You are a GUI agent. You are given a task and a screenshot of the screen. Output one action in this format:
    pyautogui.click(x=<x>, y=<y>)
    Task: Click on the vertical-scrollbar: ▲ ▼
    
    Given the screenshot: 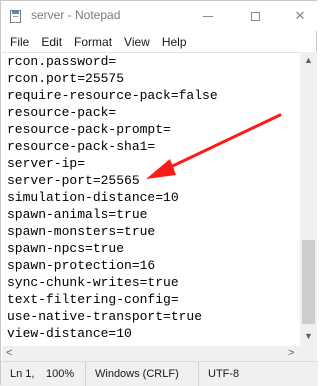 What is the action you would take?
    pyautogui.click(x=308, y=199)
    